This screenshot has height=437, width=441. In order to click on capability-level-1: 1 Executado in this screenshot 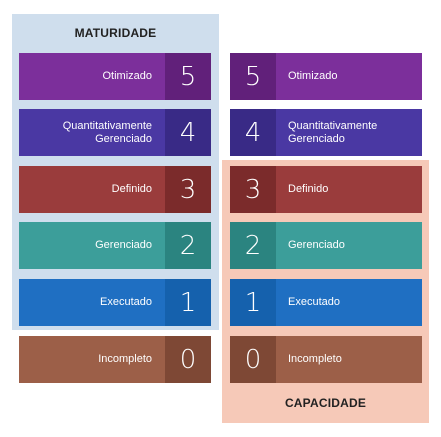, I will do `click(326, 302)`.